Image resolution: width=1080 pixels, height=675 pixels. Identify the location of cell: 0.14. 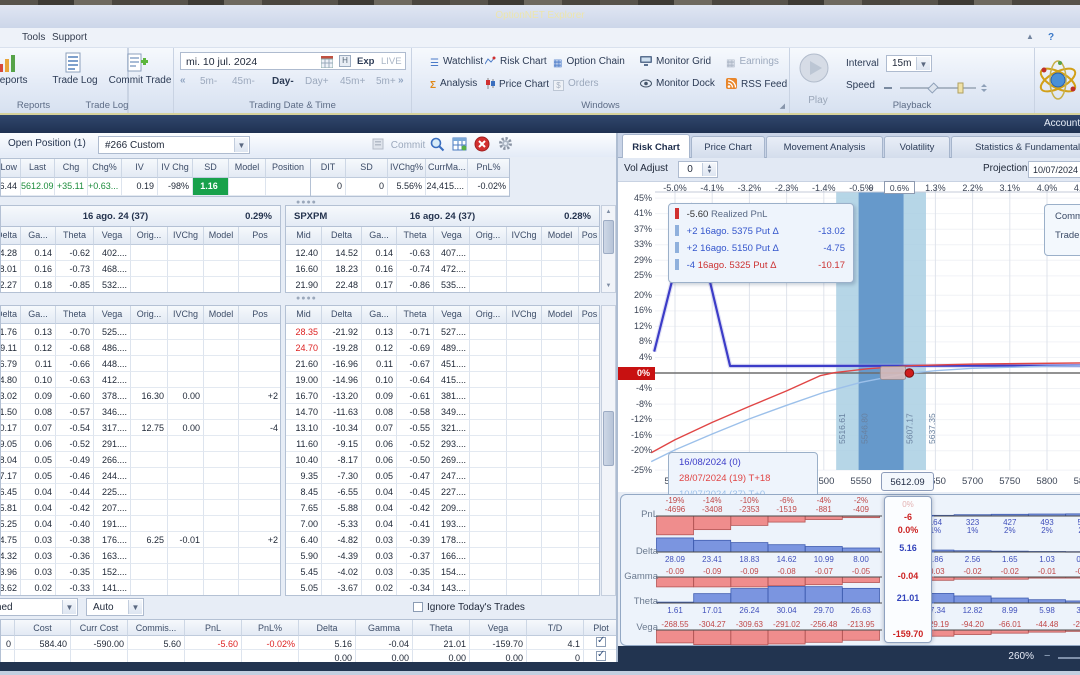
(38, 253).